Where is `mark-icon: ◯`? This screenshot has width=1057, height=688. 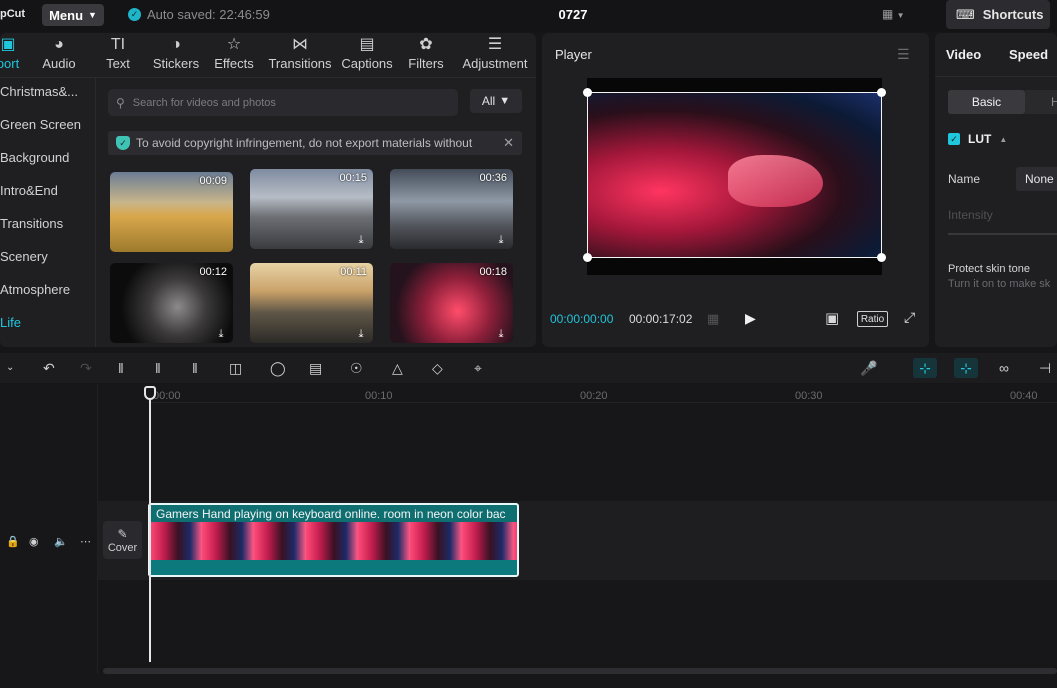
mark-icon: ◯ is located at coordinates (278, 368).